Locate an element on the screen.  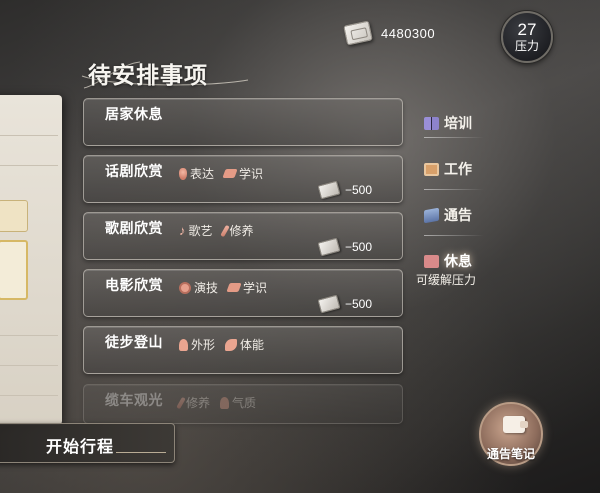
schedule-item-name: 歌剧欣赏 is located at coordinates (134, 229).